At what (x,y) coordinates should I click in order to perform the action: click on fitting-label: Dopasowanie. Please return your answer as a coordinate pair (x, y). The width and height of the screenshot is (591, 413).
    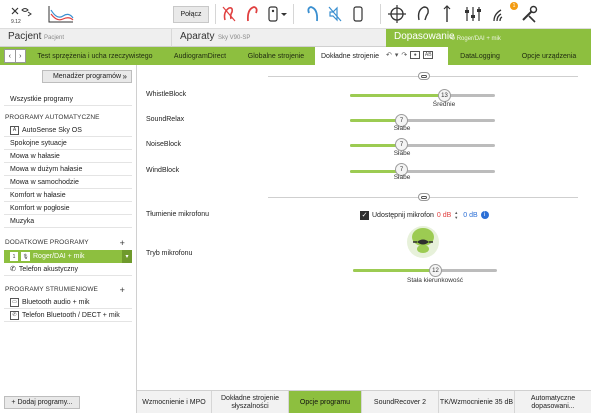
    Looking at the image, I should click on (424, 36).